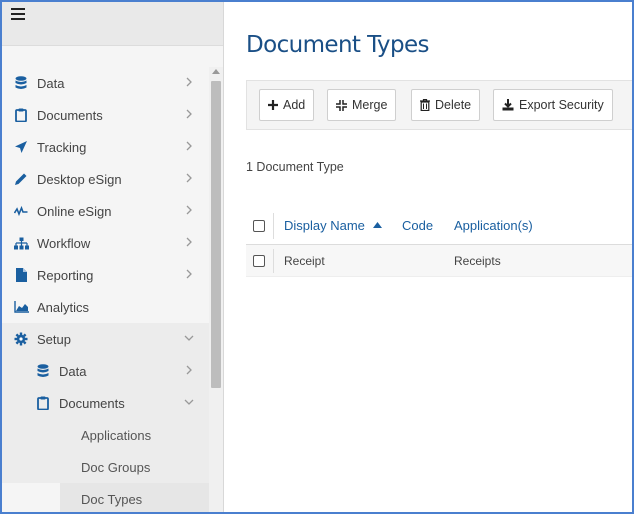 This screenshot has height=514, width=634. Describe the element at coordinates (65, 275) in the screenshot. I see `sidebar-item-label: Reporting` at that location.